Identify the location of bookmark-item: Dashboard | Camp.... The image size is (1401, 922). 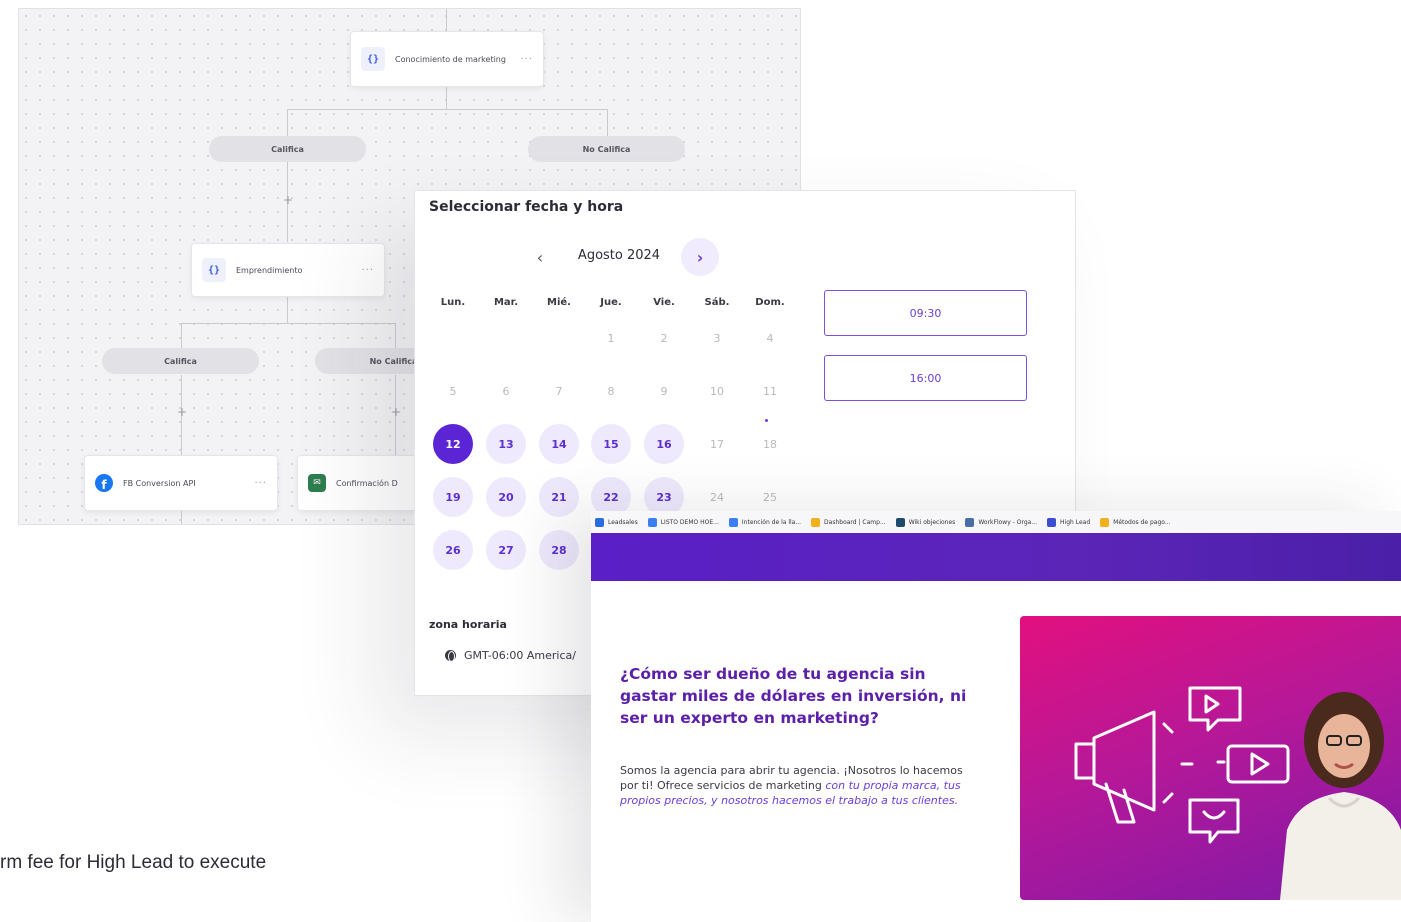
(848, 522).